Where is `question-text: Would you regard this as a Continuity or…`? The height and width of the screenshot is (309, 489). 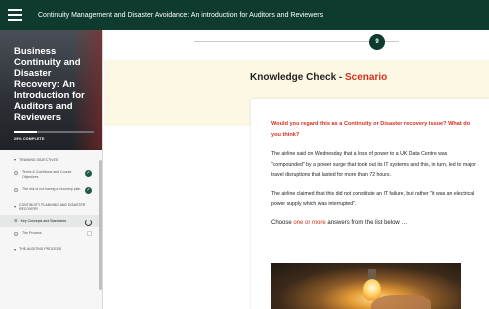 question-text: Would you regard this as a Continuity or… is located at coordinates (371, 129).